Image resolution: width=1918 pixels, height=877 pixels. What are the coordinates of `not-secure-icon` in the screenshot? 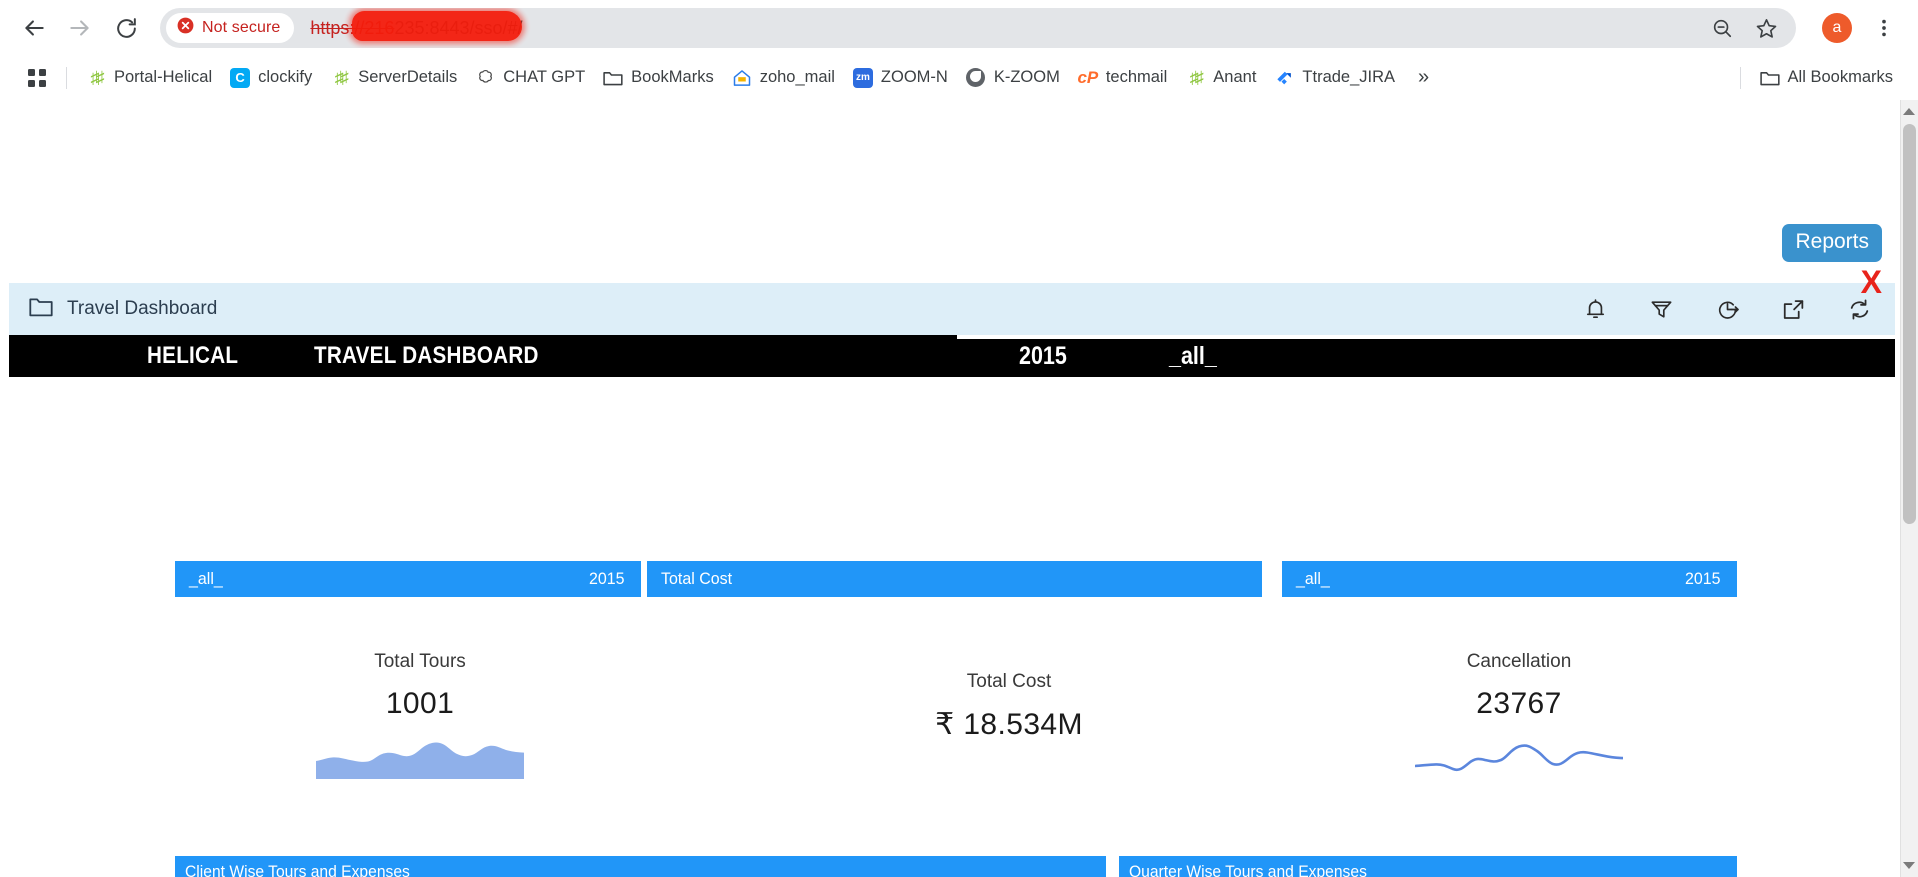 It's located at (185, 28).